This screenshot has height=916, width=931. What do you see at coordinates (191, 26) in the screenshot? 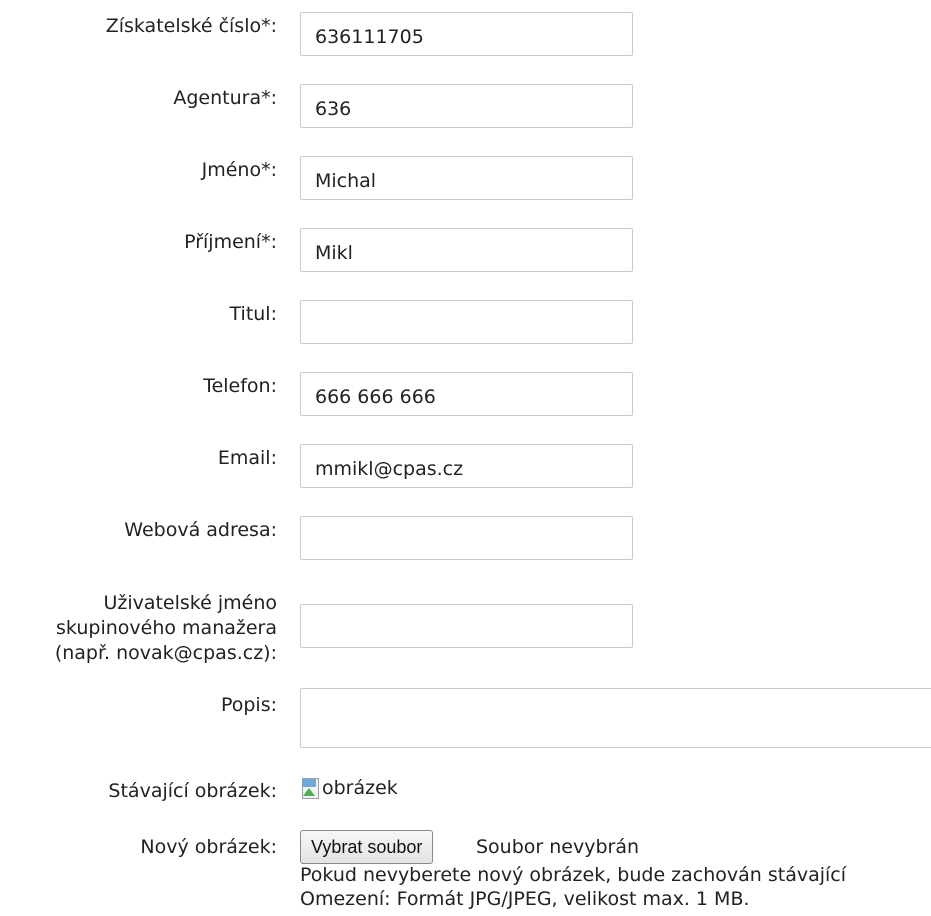
I see `label-ziskatelske-cislo: Získatelské číslo*:` at bounding box center [191, 26].